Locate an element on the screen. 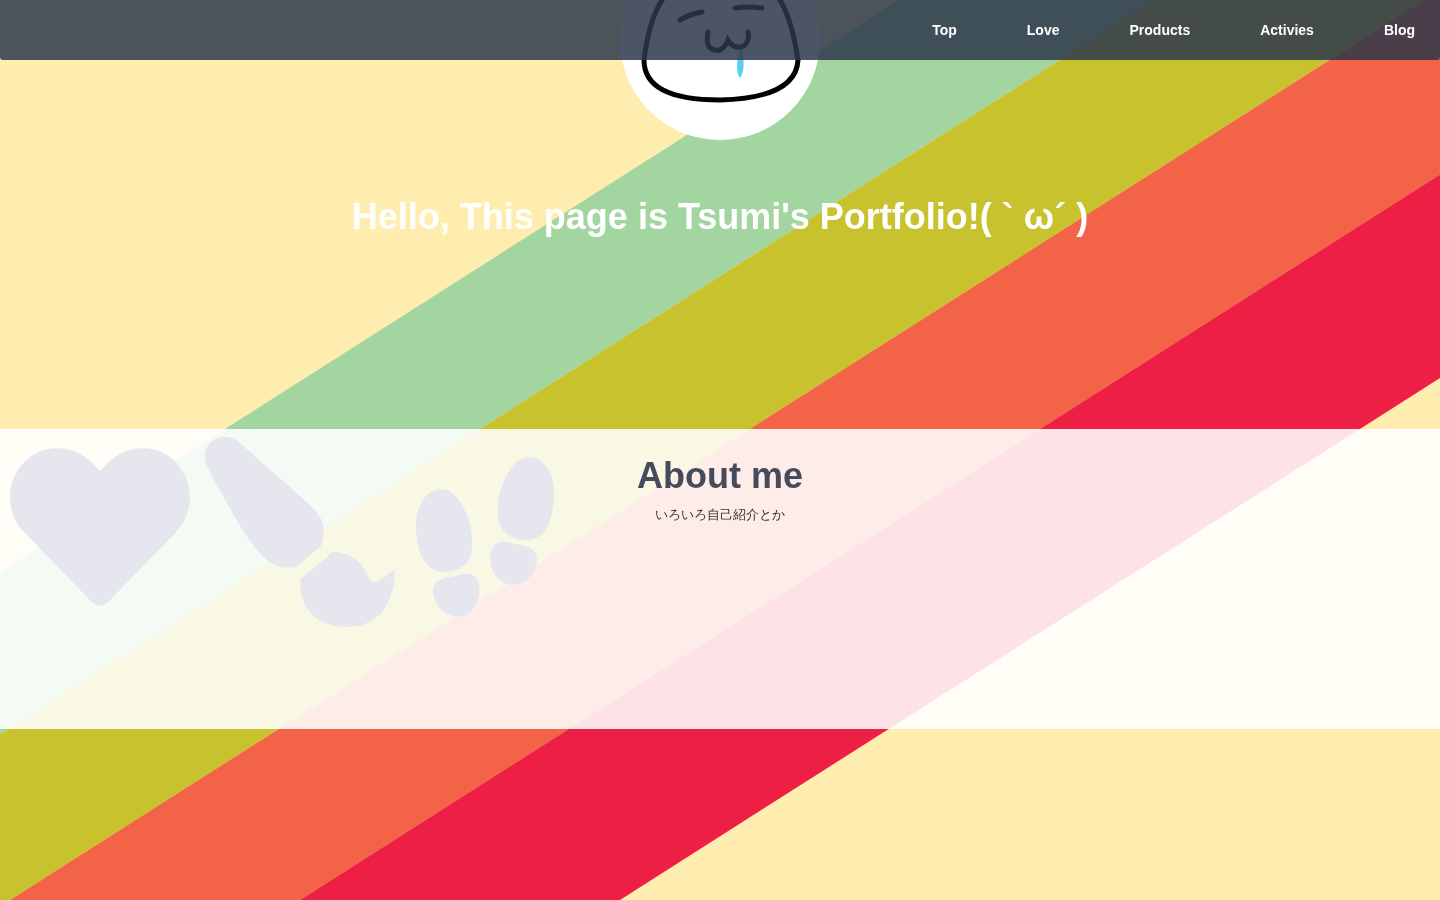 Image resolution: width=1440 pixels, height=900 pixels. nav-link: Activies is located at coordinates (1287, 30).